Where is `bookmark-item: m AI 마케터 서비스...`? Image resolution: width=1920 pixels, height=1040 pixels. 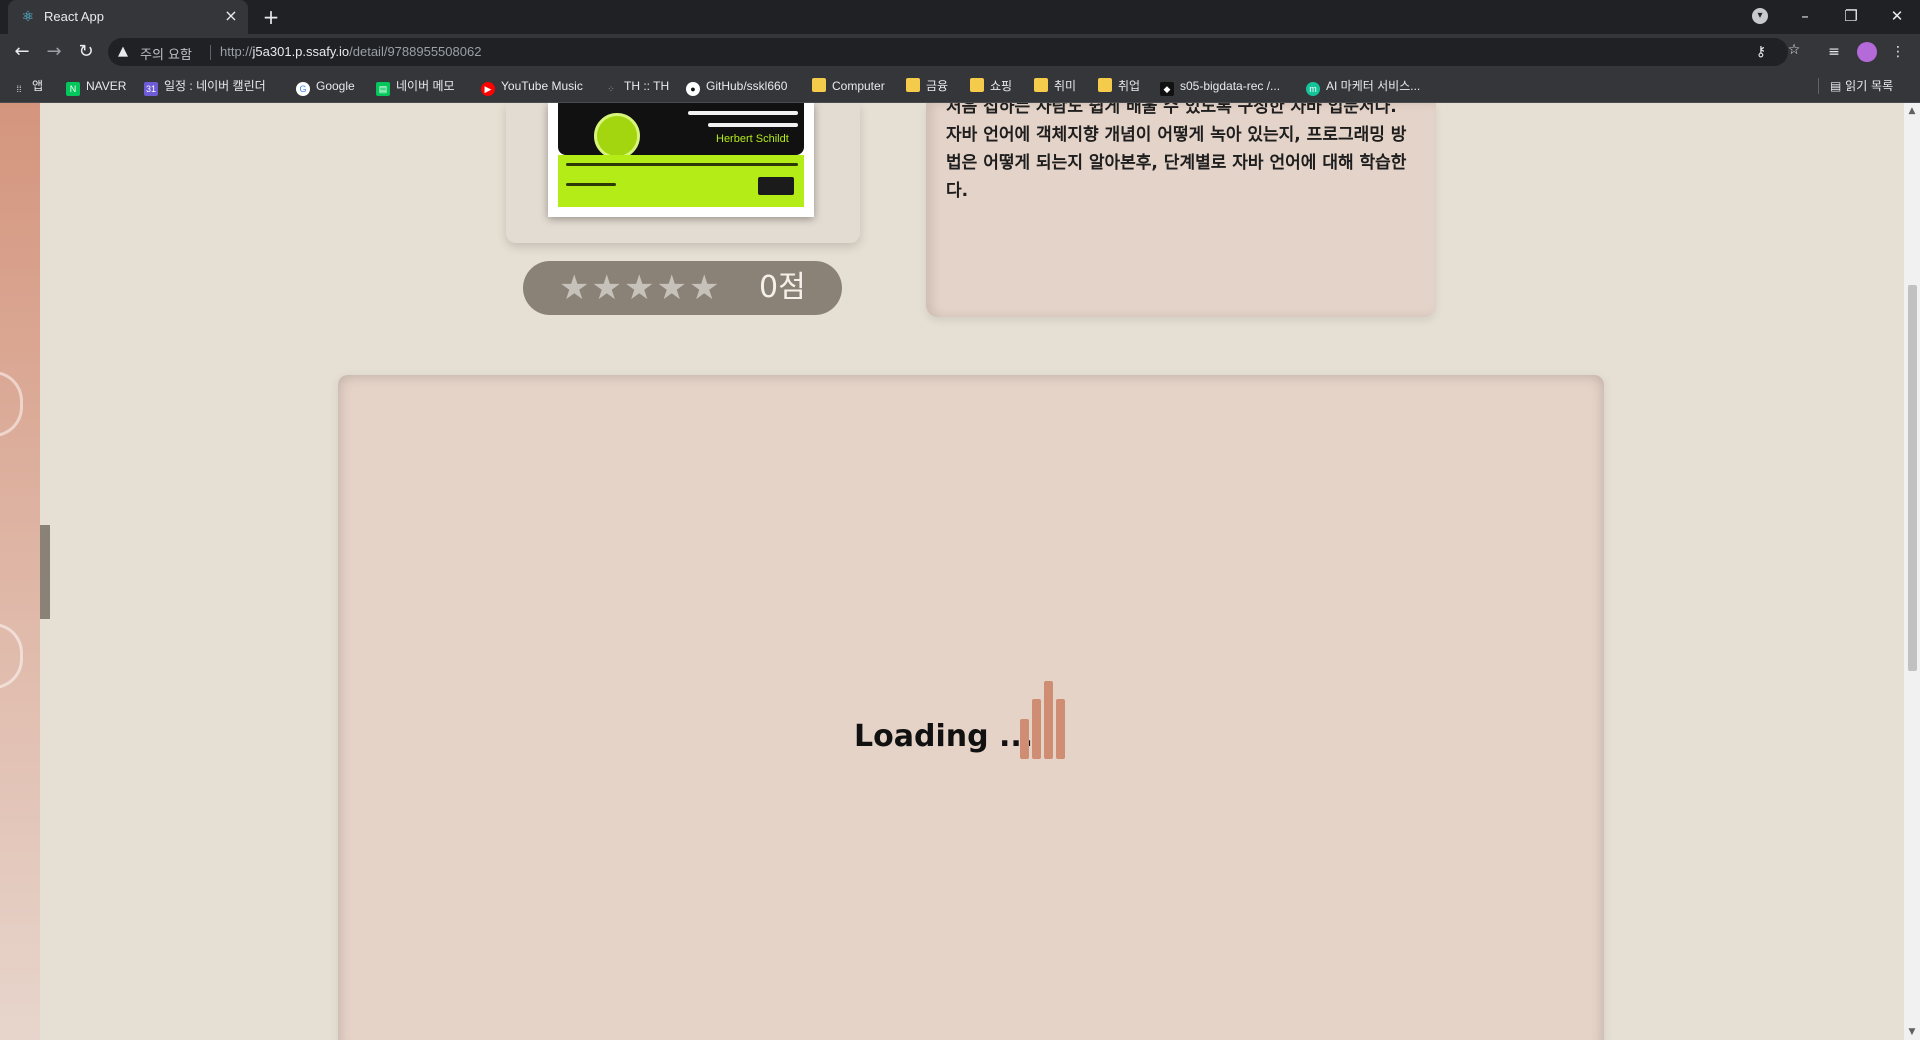 bookmark-item: m AI 마케터 서비스... is located at coordinates (1363, 86).